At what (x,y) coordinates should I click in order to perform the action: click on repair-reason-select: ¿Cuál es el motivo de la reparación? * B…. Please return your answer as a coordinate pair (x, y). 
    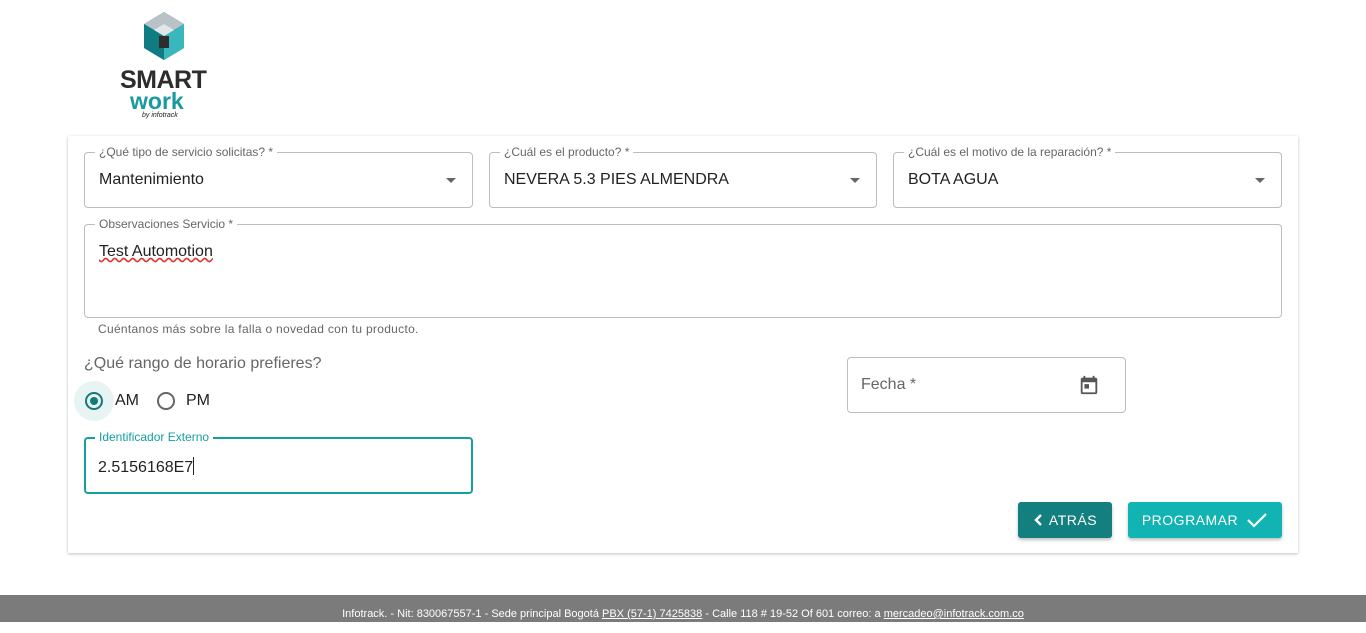
    Looking at the image, I should click on (1087, 176).